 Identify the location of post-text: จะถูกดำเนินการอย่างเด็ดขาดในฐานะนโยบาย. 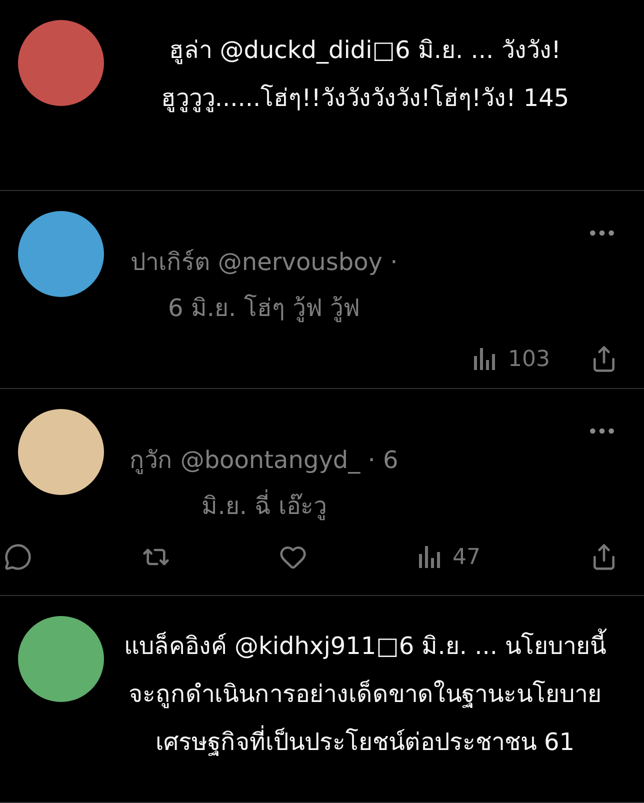
(365, 694).